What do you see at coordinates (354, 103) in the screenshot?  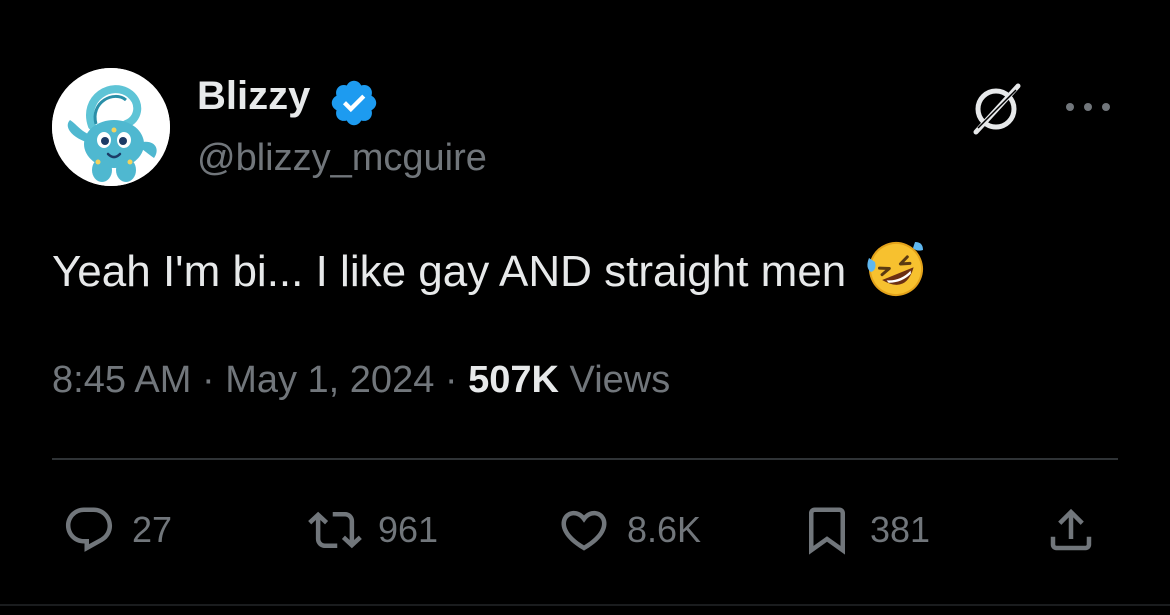 I see `verified-badge-icon` at bounding box center [354, 103].